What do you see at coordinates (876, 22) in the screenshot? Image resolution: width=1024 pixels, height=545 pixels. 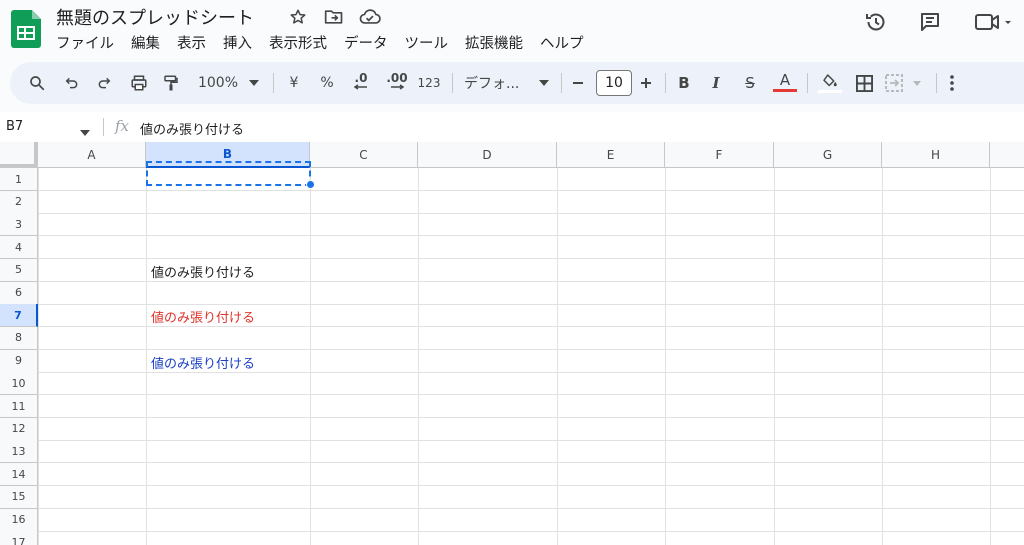 I see `version-history-icon` at bounding box center [876, 22].